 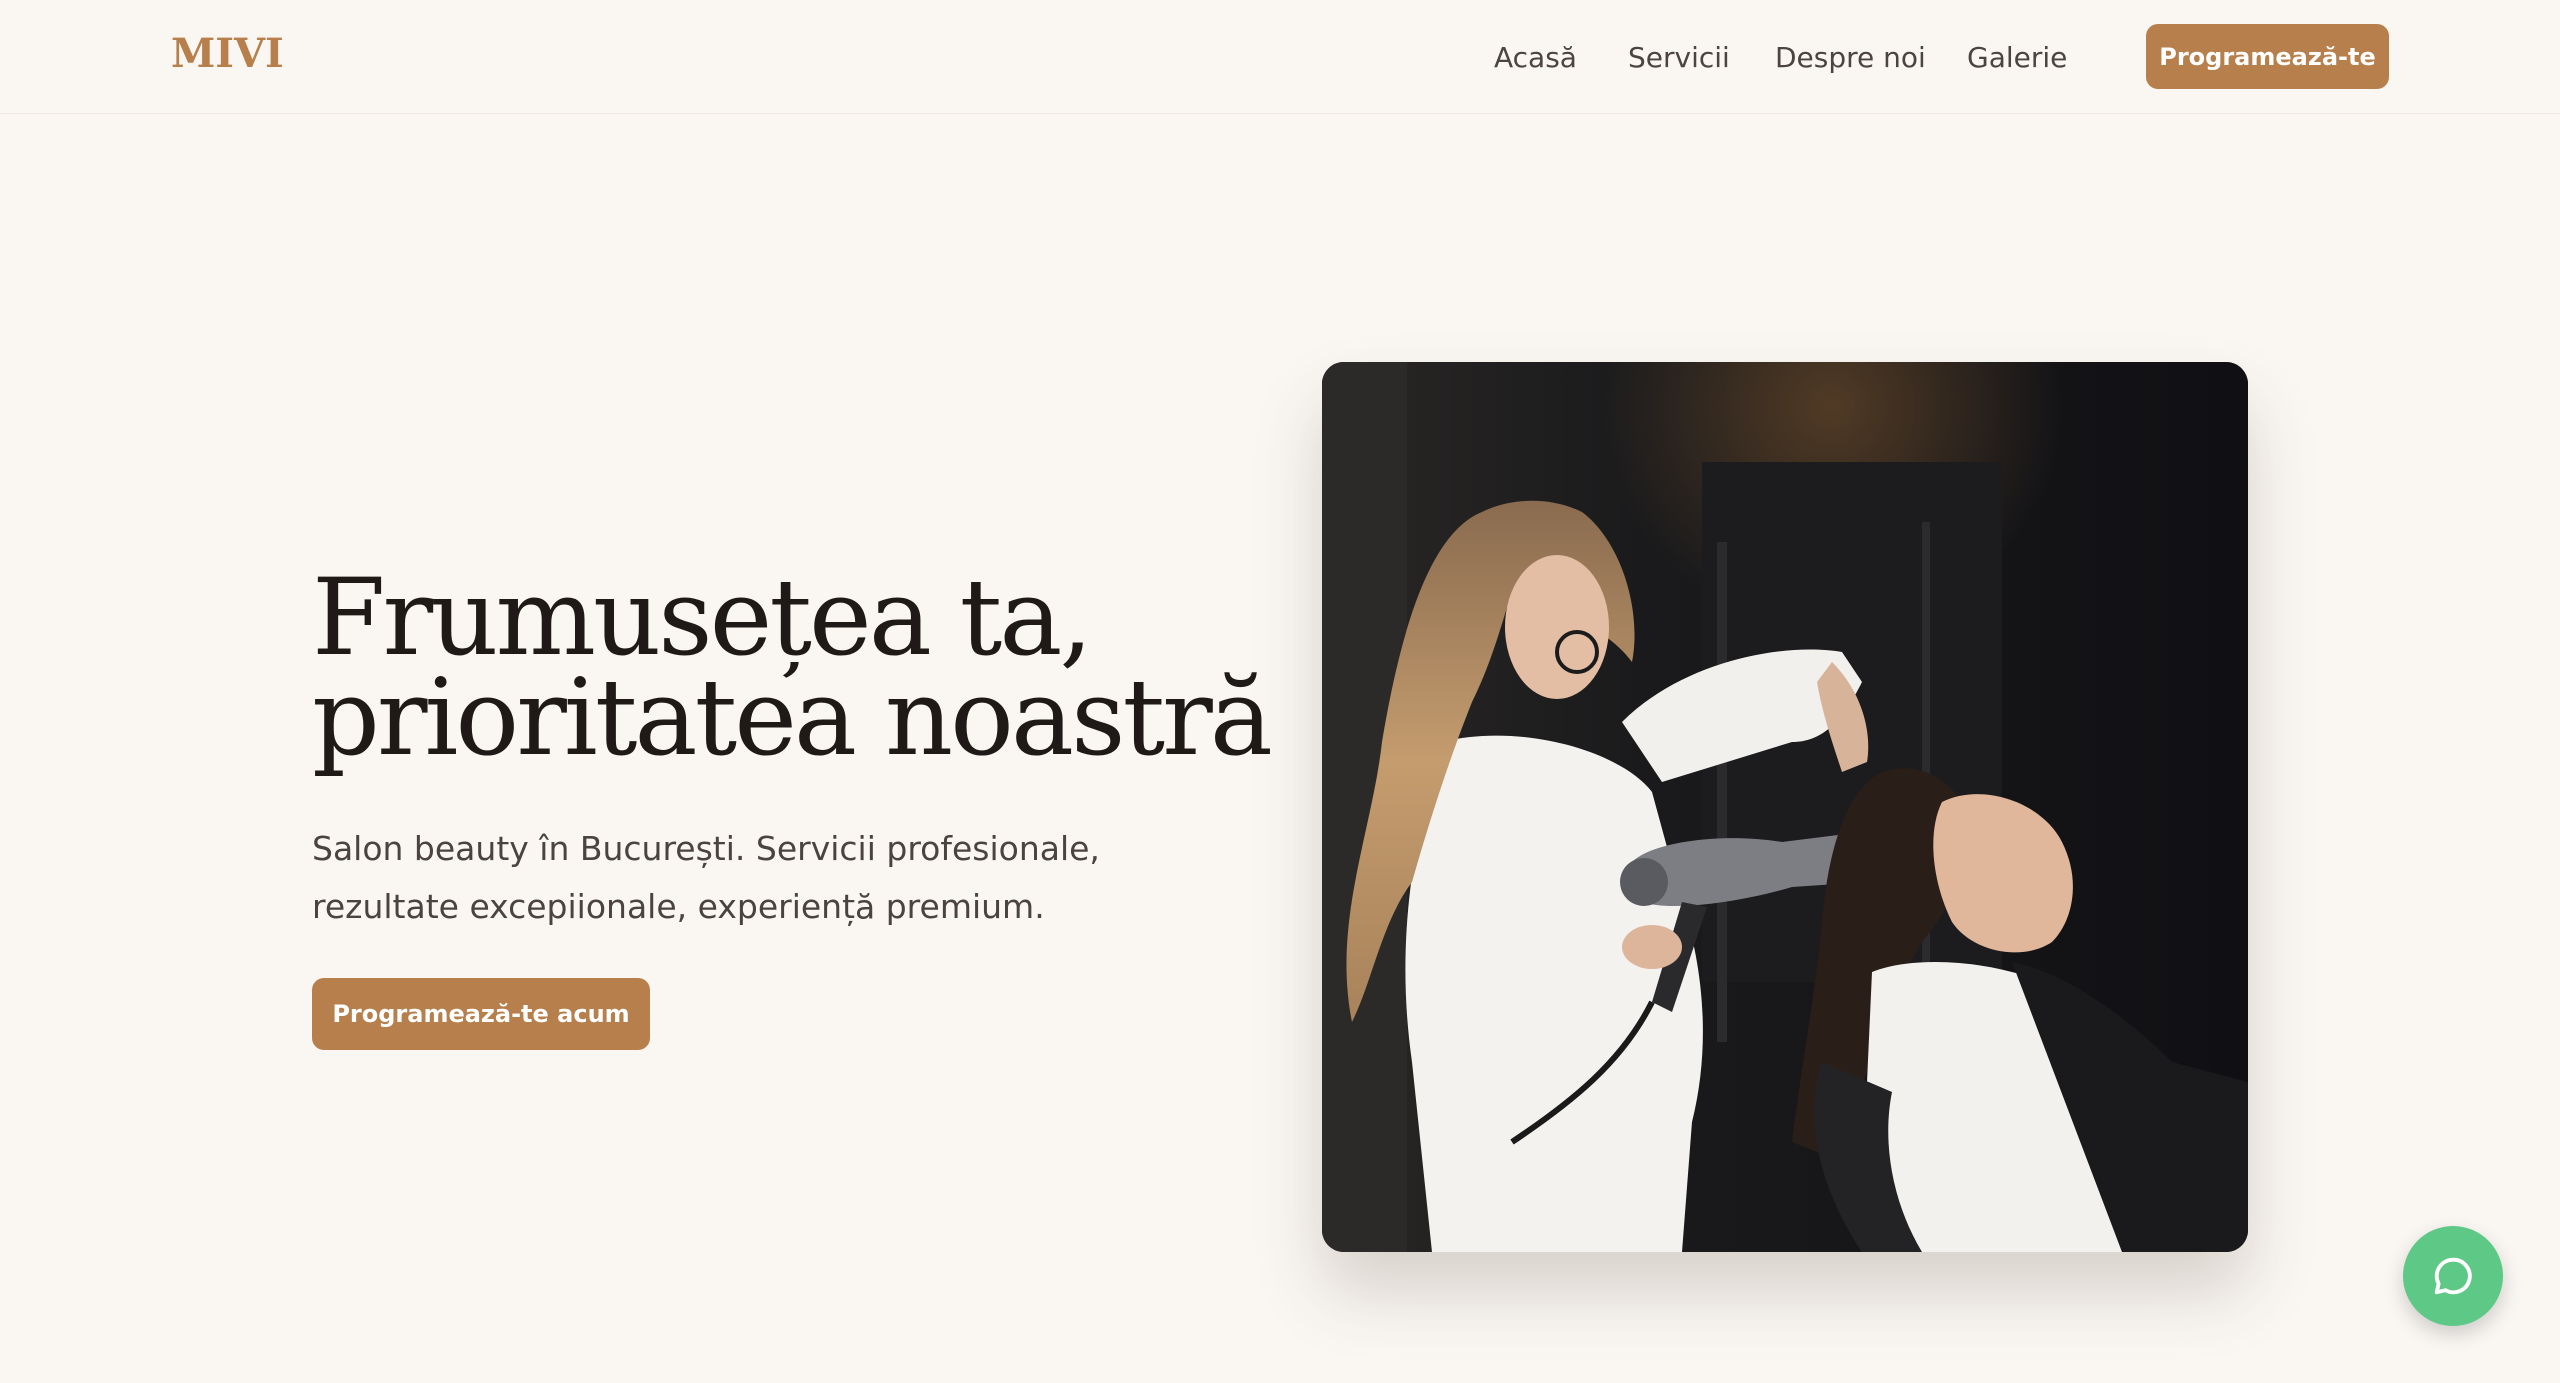 What do you see at coordinates (2017, 58) in the screenshot?
I see `nav-item-galerie: Galerie` at bounding box center [2017, 58].